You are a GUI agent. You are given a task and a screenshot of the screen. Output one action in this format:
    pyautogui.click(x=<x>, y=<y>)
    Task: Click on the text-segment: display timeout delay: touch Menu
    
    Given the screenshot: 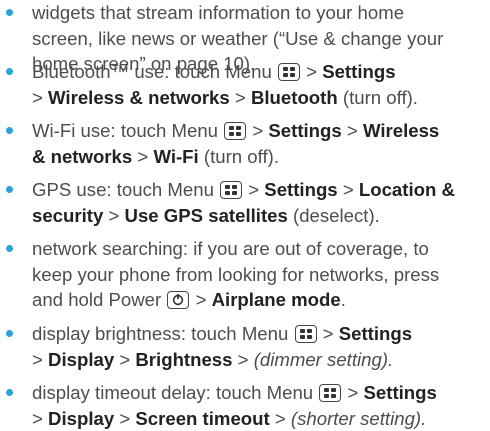 What is the action you would take?
    pyautogui.click(x=173, y=392)
    